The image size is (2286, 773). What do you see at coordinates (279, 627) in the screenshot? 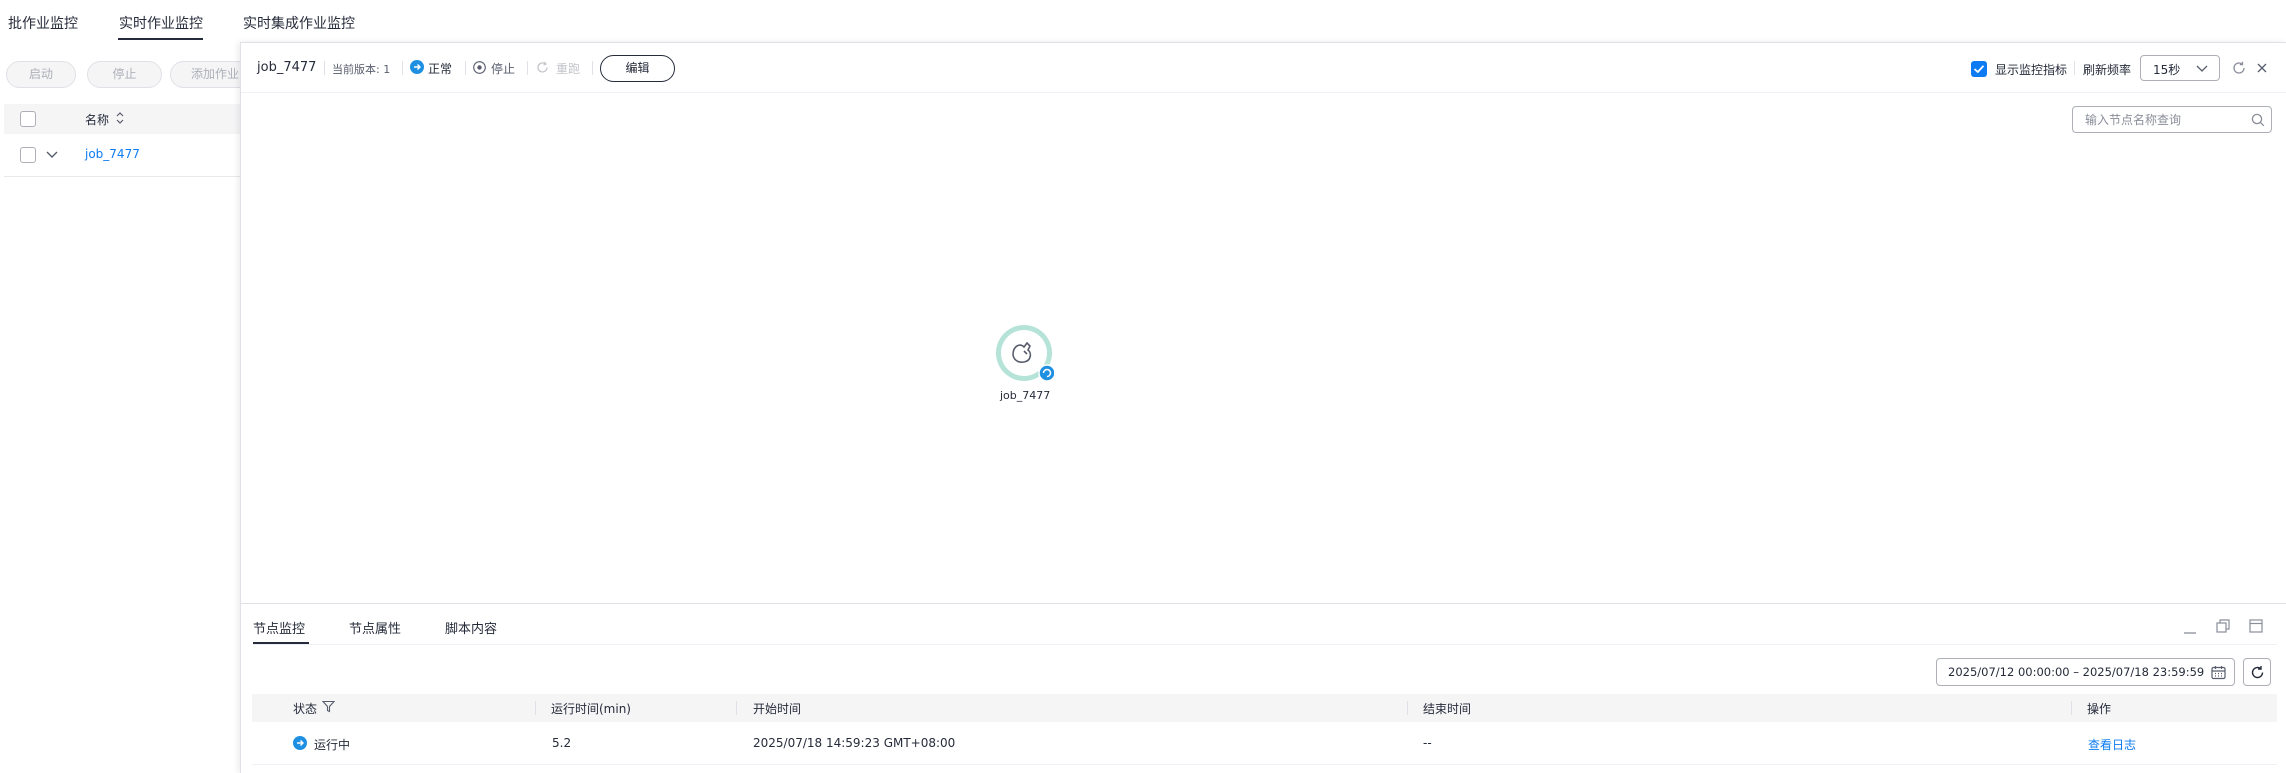
I see `tab-node-monitor: 节点监控` at bounding box center [279, 627].